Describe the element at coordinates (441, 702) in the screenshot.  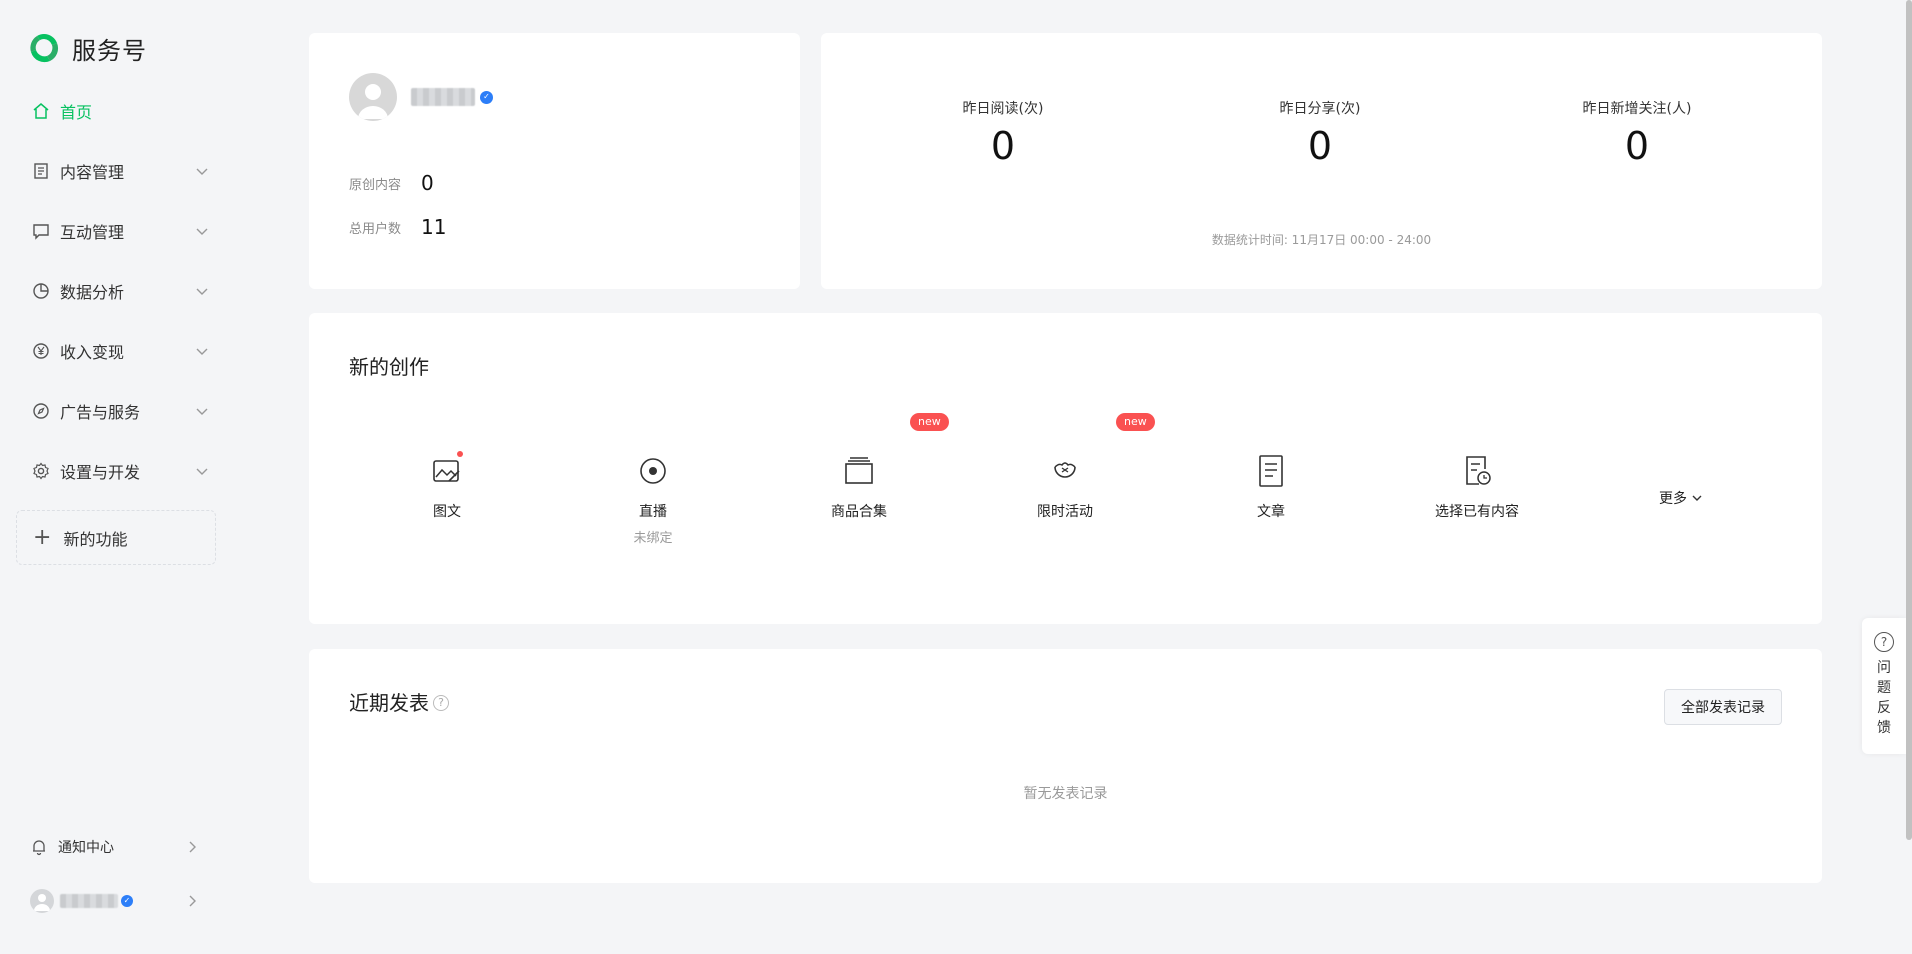
I see `help-icon: ?` at that location.